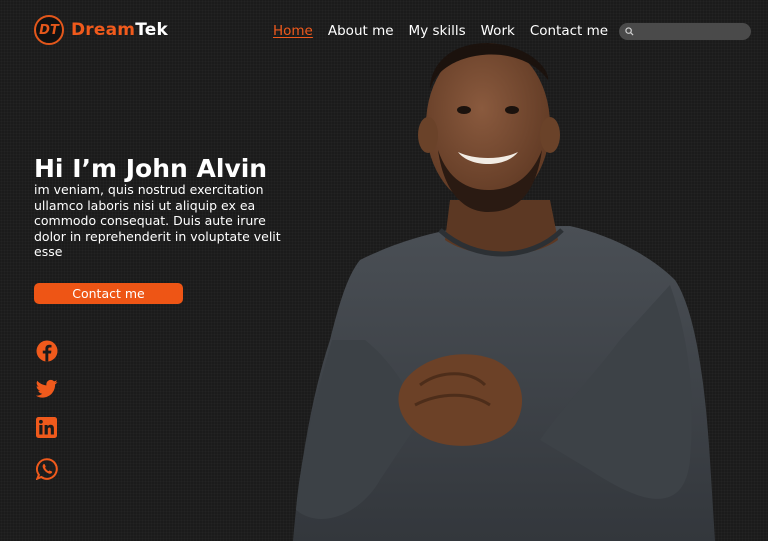 The image size is (768, 541). I want to click on logo-mark: DT, so click(49, 30).